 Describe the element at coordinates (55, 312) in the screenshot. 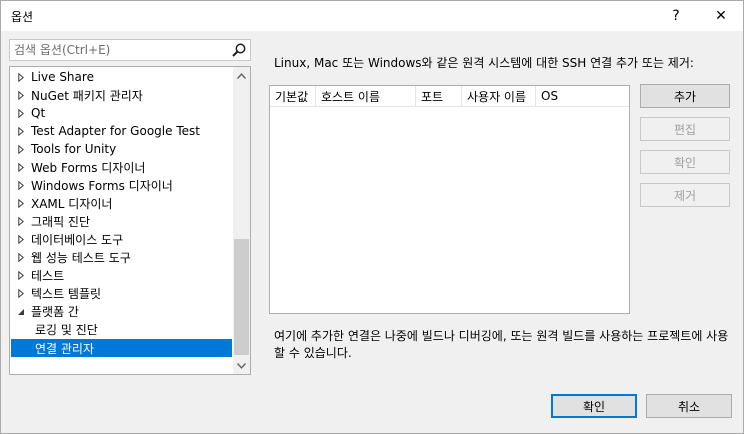

I see `tree-item-label: 플랫폼 간` at that location.